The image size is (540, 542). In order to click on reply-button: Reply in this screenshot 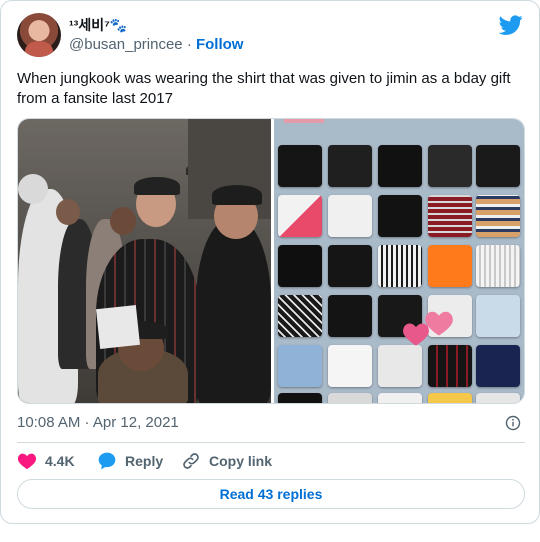, I will do `click(130, 461)`.